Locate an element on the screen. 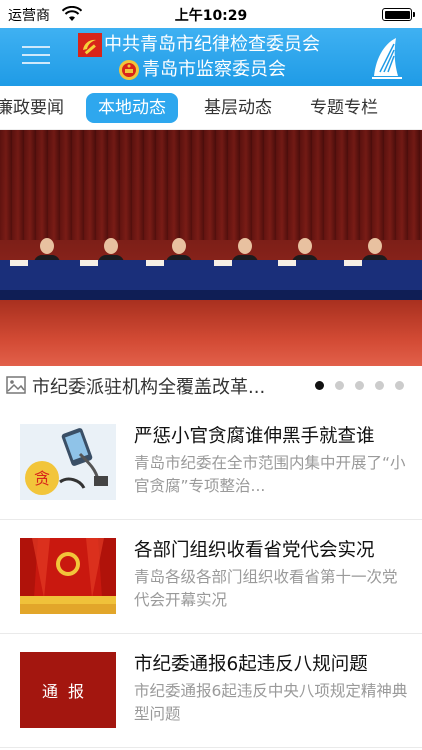 Image resolution: width=422 pixels, height=750 pixels. news-title: 严惩小官贪腐谁伸黑手就查谁 is located at coordinates (277, 435).